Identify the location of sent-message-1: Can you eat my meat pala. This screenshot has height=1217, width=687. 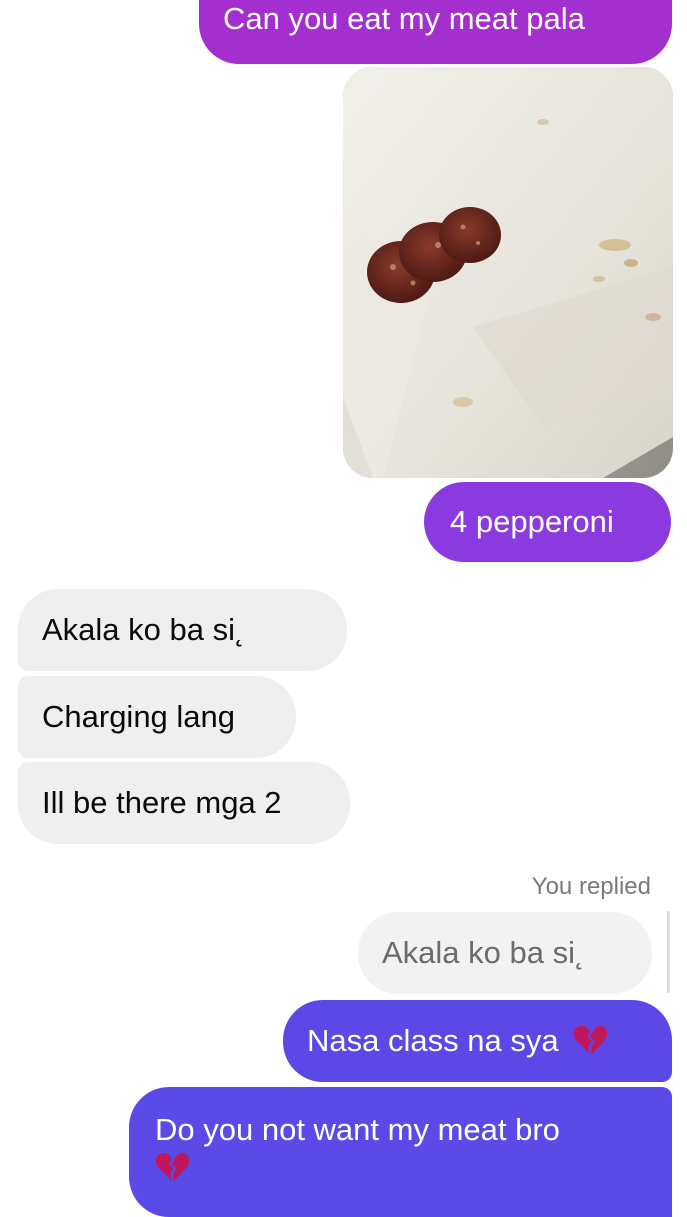
(435, 32).